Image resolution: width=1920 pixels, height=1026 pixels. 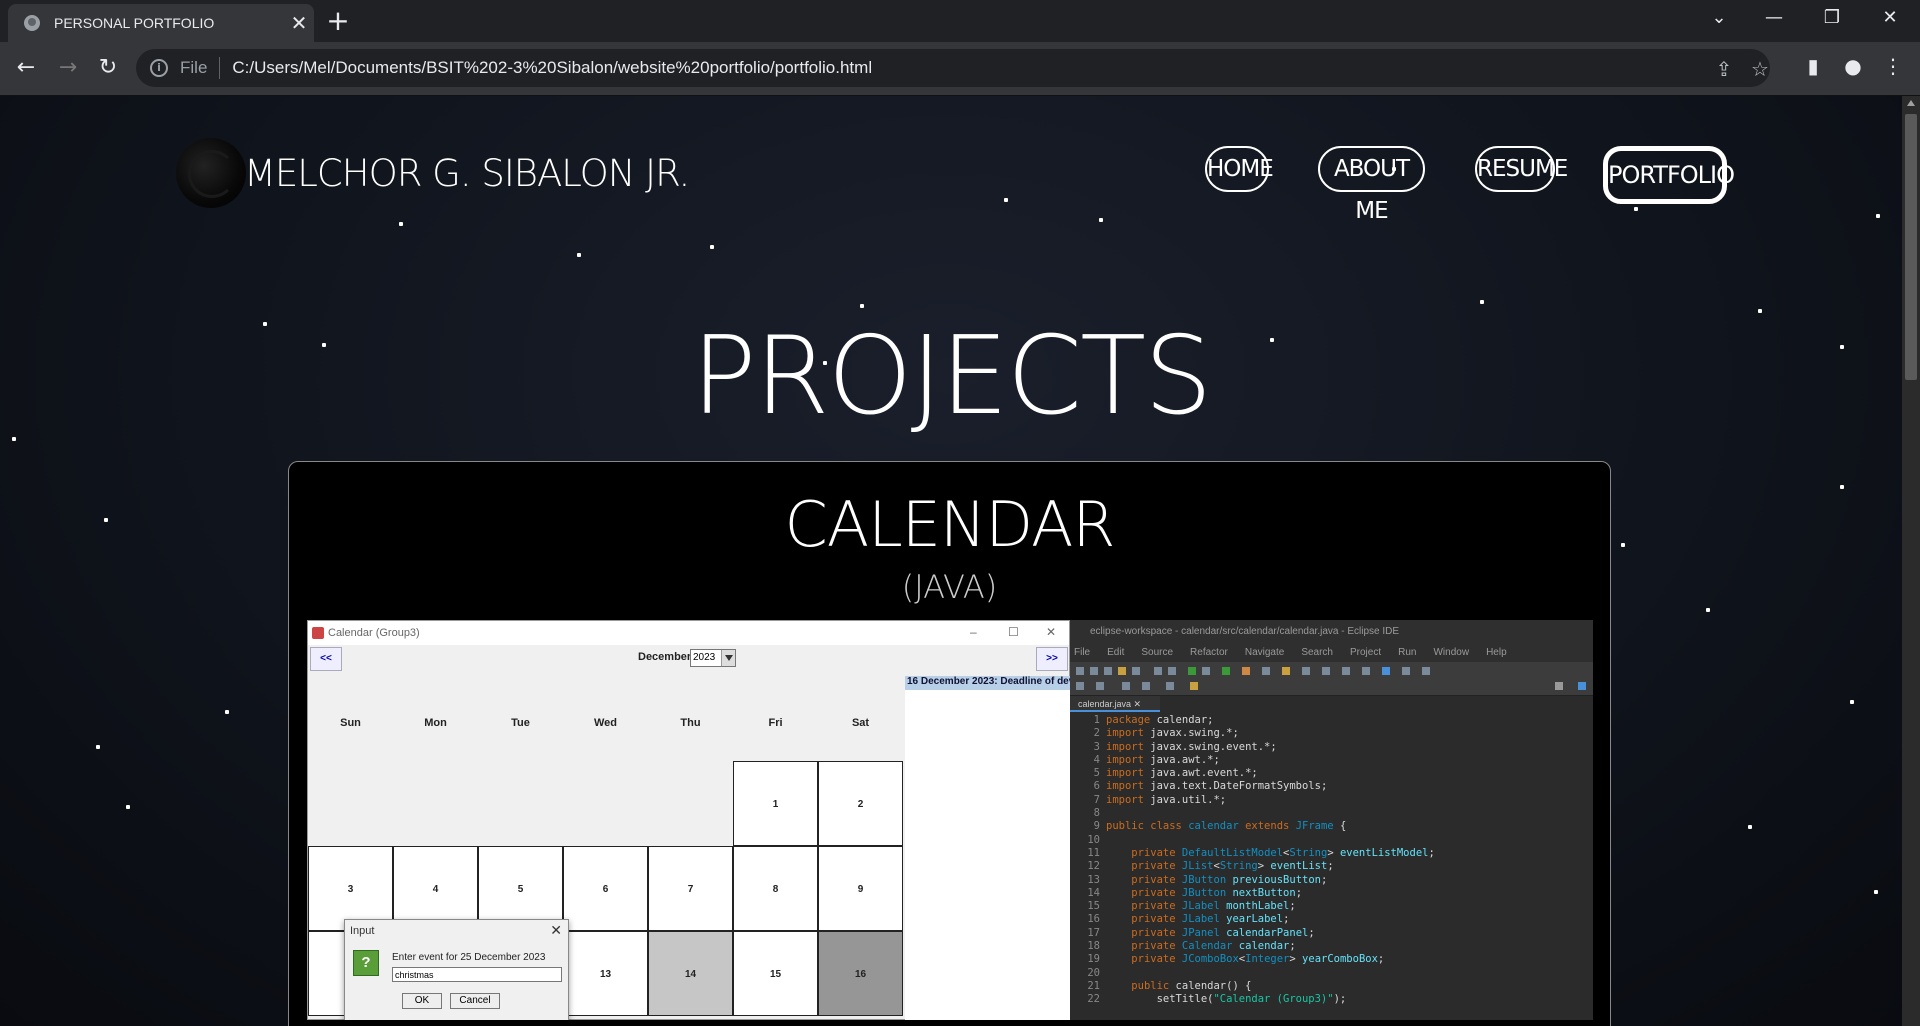 I want to click on new-tab-button: +, so click(x=338, y=22).